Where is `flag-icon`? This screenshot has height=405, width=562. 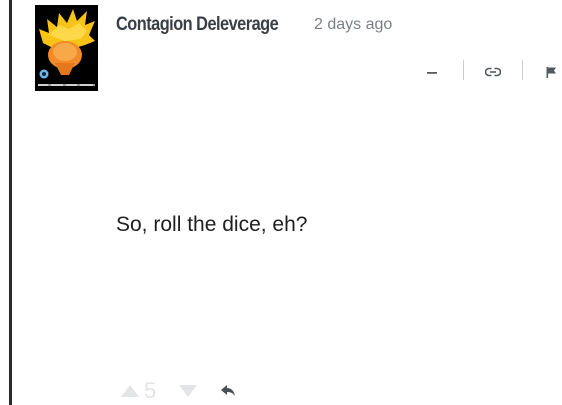
flag-icon is located at coordinates (551, 72).